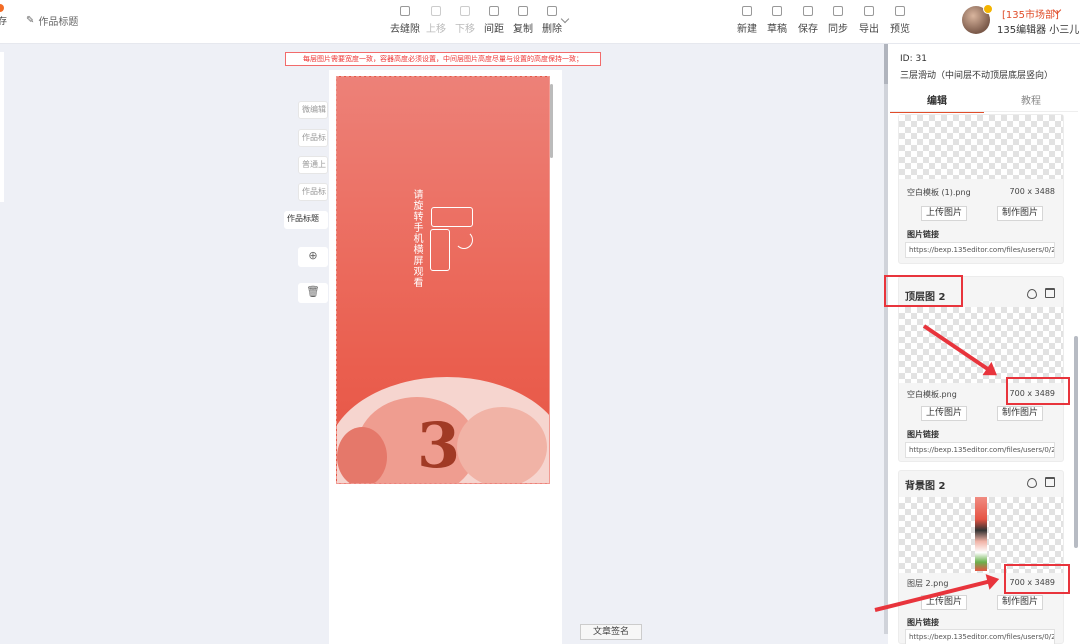  I want to click on article-signature-button: 文章签名, so click(611, 632).